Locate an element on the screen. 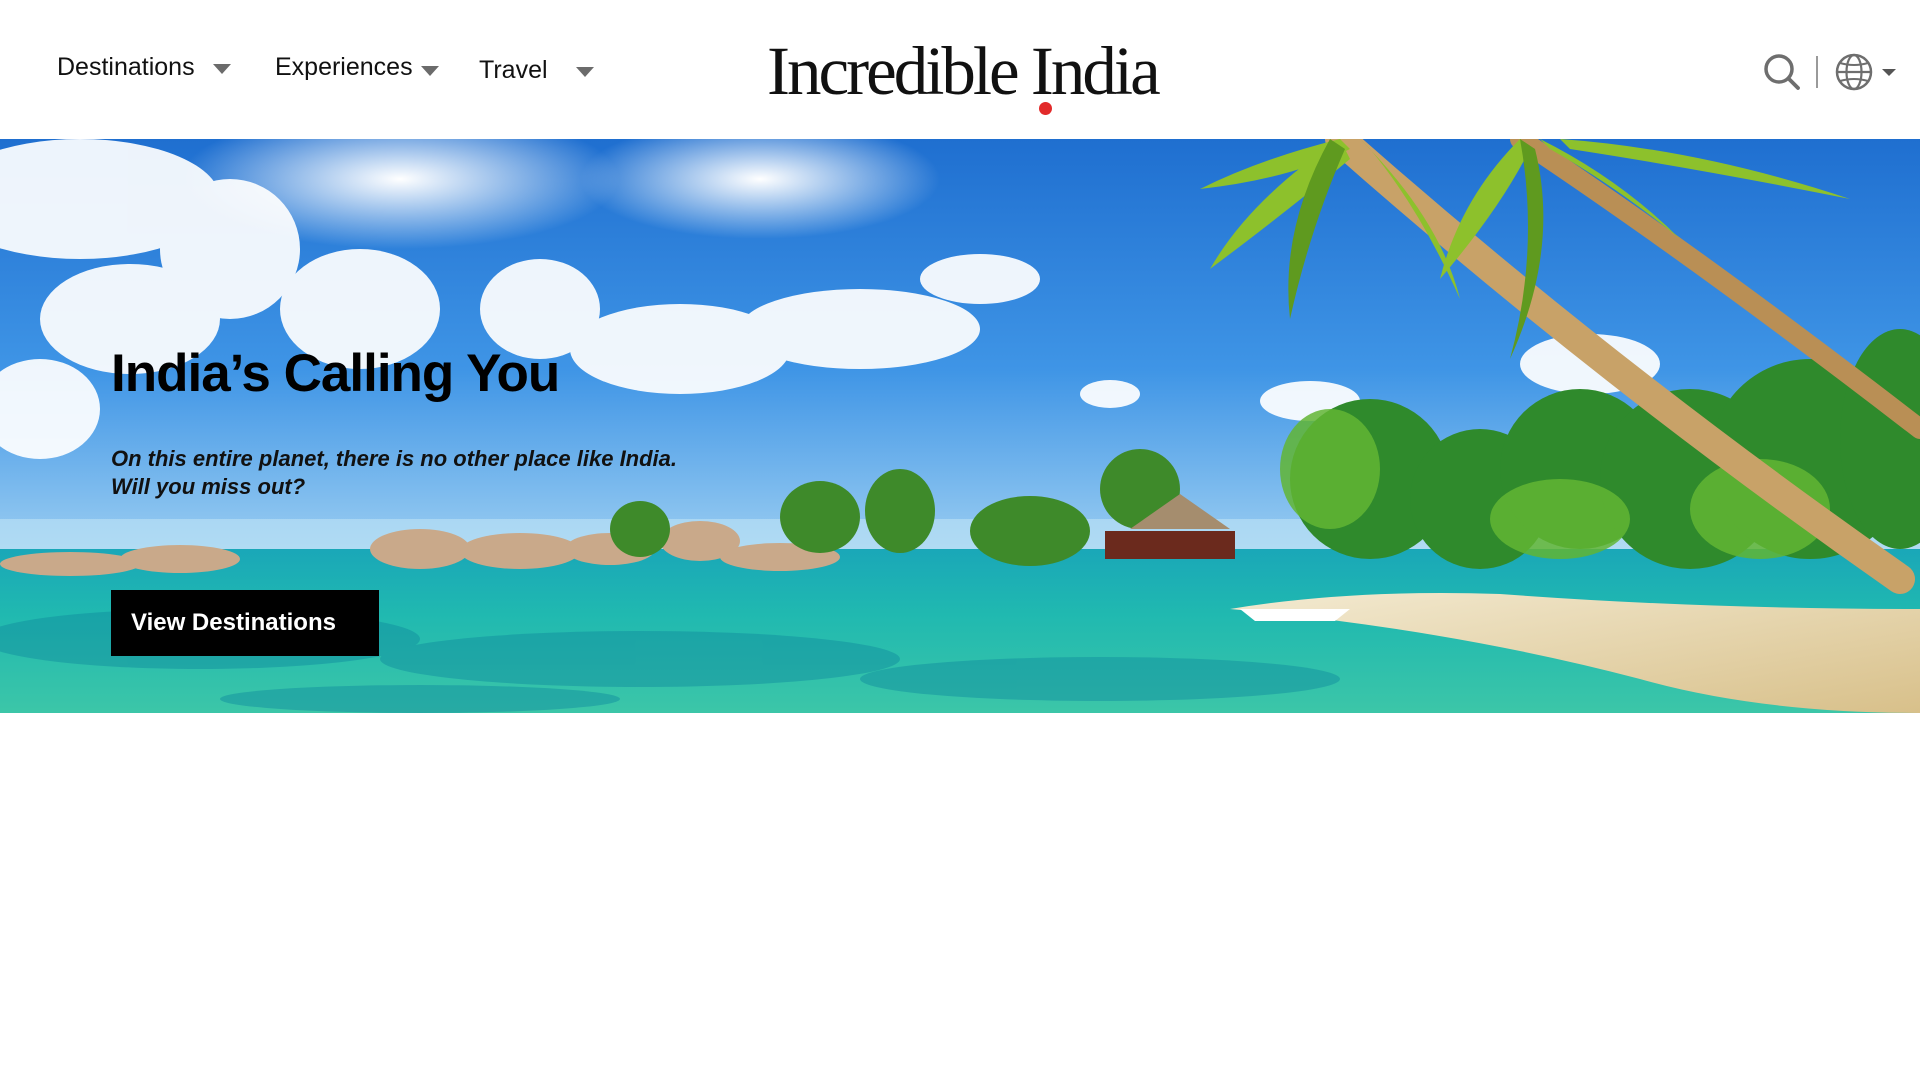 This screenshot has height=1080, width=1920. nav-experiences: Experiences is located at coordinates (377, 67).